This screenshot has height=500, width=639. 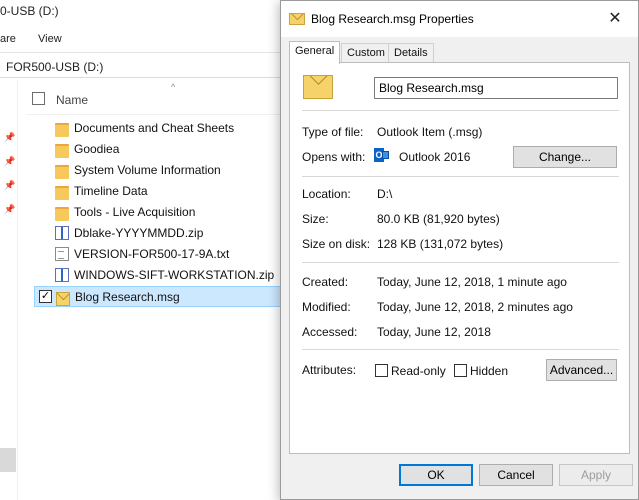 What do you see at coordinates (435, 157) in the screenshot?
I see `opens-with-value: Outlook 2016` at bounding box center [435, 157].